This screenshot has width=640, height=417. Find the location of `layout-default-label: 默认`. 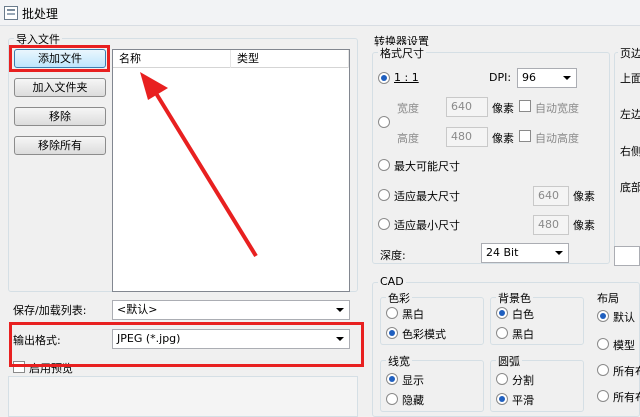

layout-default-label: 默认 is located at coordinates (624, 317).